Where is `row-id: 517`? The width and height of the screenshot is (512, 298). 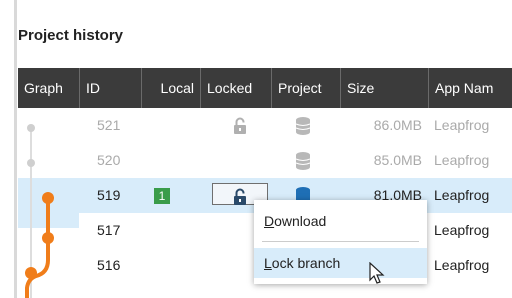
row-id: 517 is located at coordinates (109, 230).